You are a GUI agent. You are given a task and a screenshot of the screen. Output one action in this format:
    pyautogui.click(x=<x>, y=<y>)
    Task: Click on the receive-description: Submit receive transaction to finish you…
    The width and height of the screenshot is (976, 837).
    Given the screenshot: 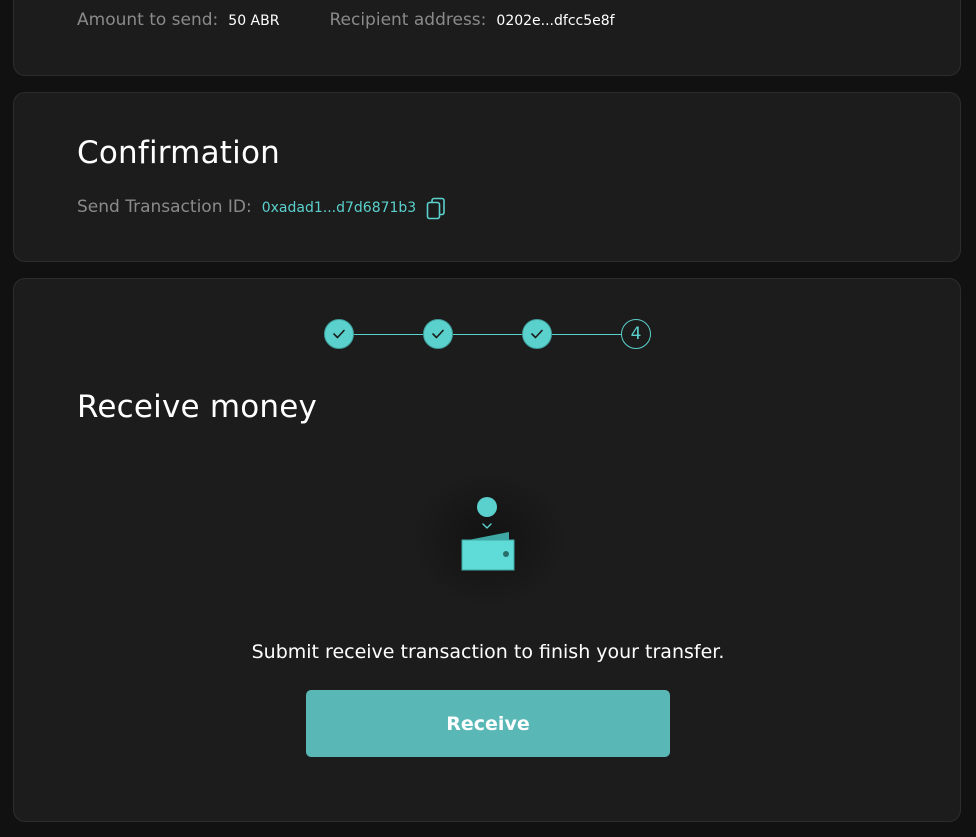 What is the action you would take?
    pyautogui.click(x=488, y=652)
    